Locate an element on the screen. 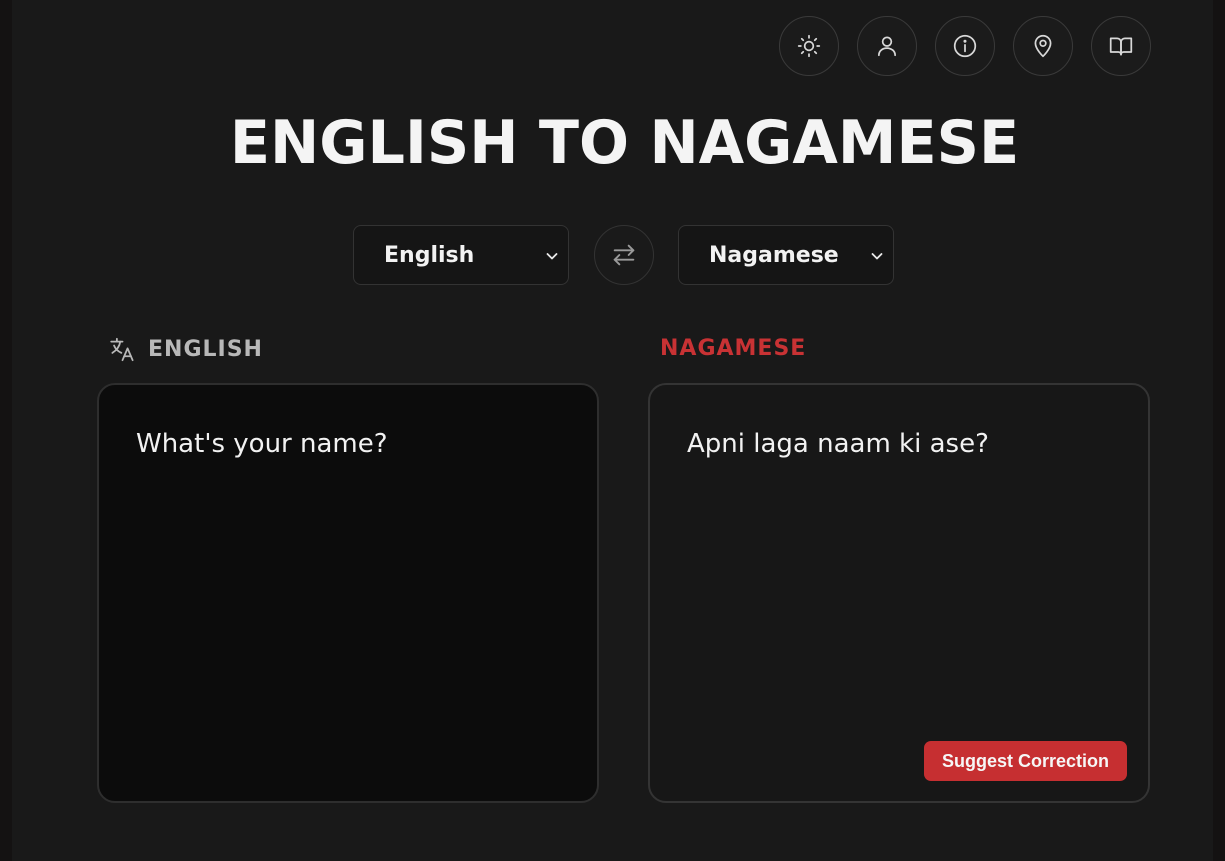  target-language-select: Nagamese is located at coordinates (786, 255).